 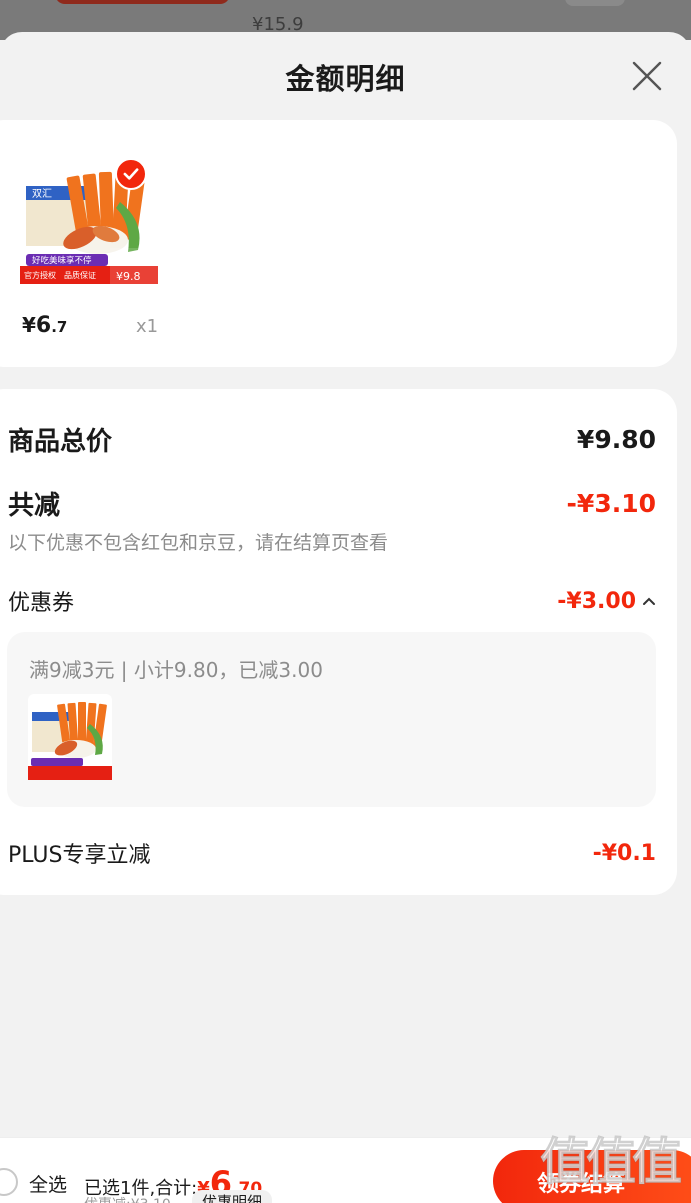 What do you see at coordinates (80, 275) in the screenshot?
I see `product-image-tag2: 品质保证` at bounding box center [80, 275].